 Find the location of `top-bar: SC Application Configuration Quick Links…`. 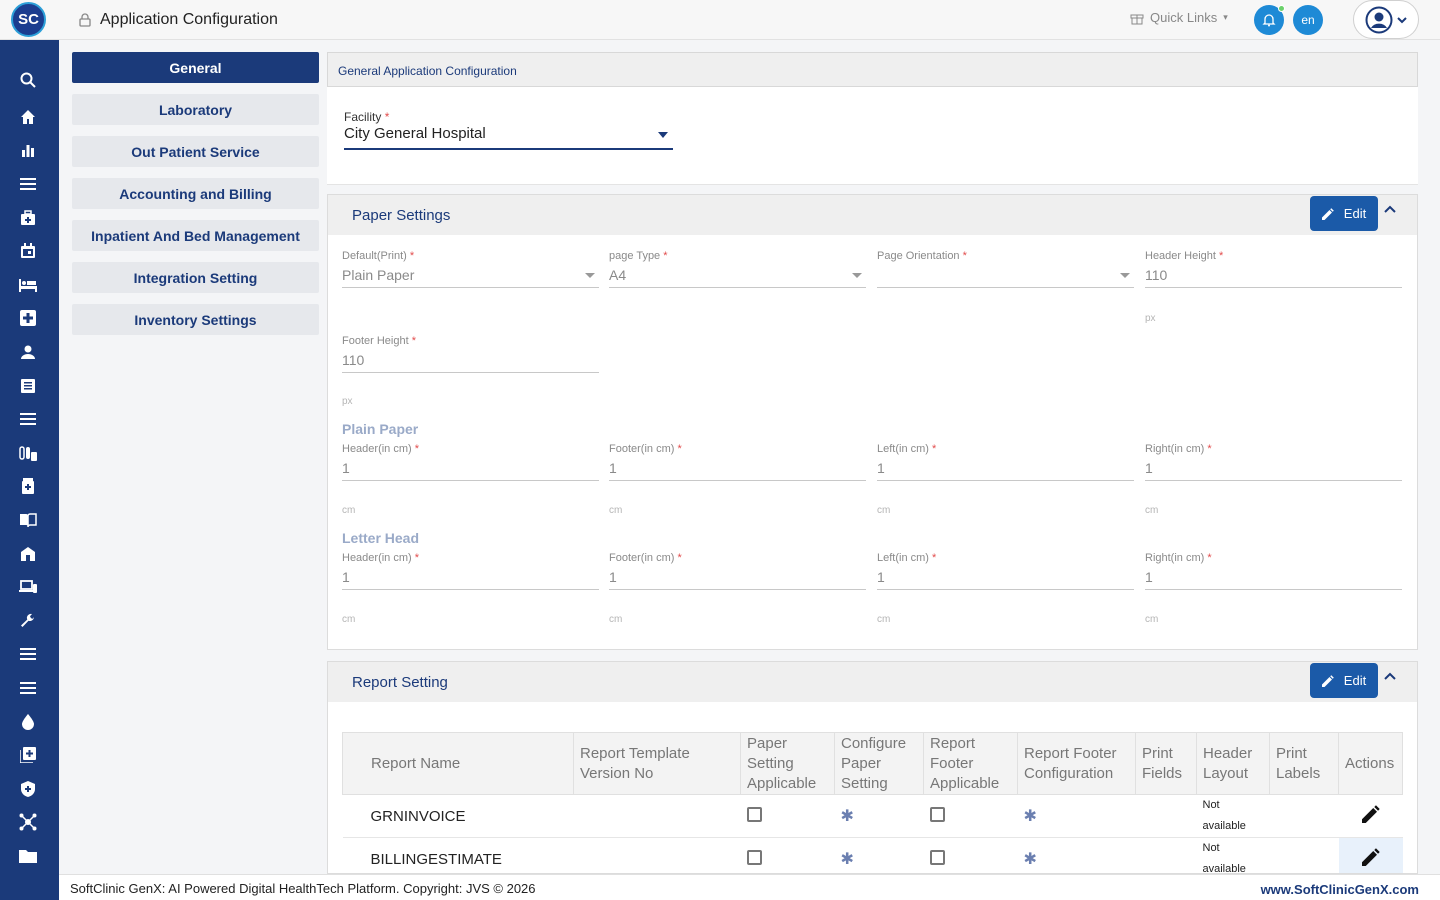

top-bar: SC Application Configuration Quick Links… is located at coordinates (720, 20).